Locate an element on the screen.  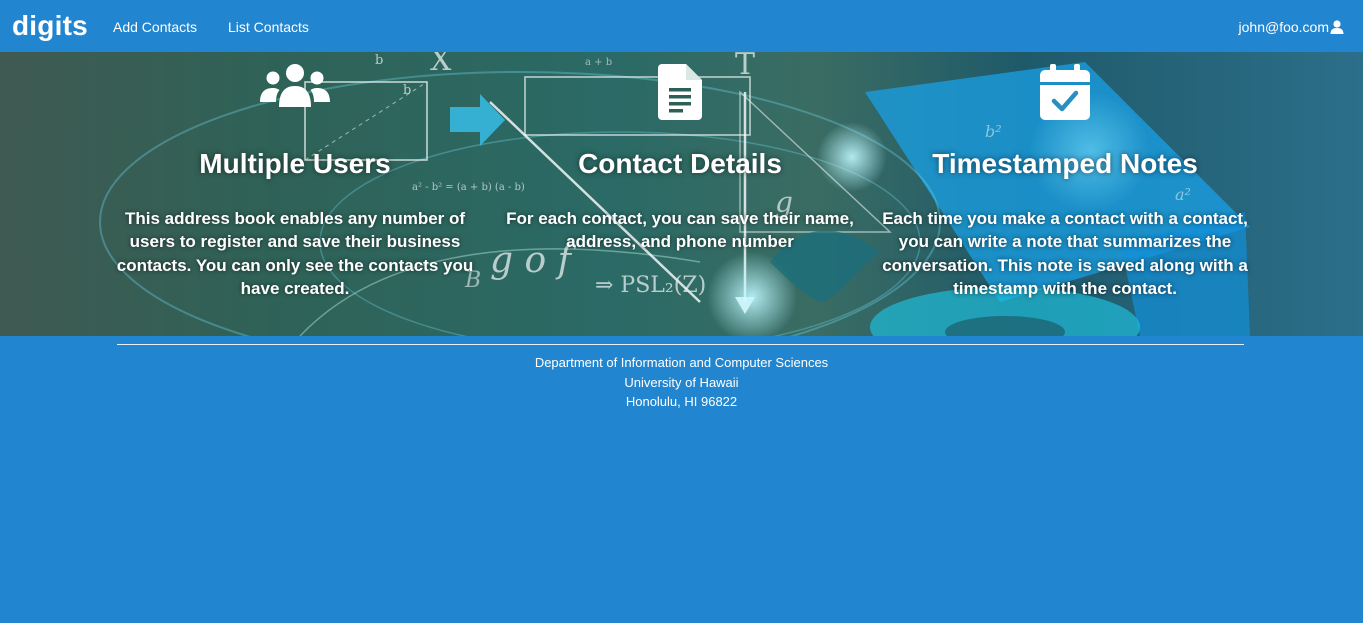
svg-text: b² is located at coordinates (993, 131).